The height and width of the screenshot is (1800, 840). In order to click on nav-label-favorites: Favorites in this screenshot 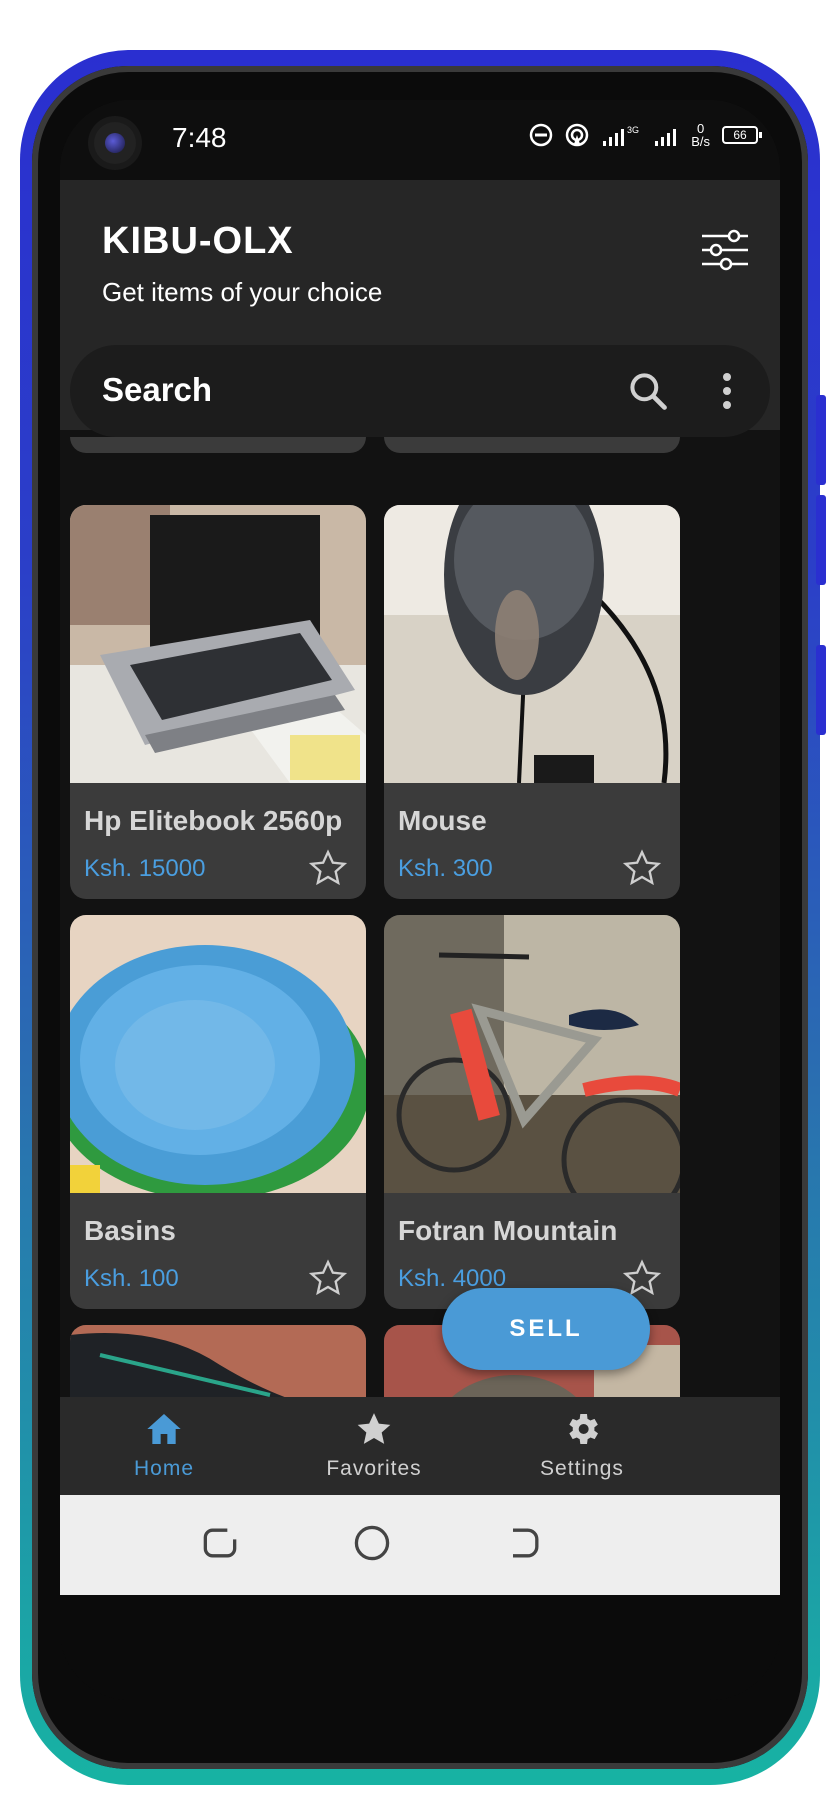, I will do `click(374, 1468)`.